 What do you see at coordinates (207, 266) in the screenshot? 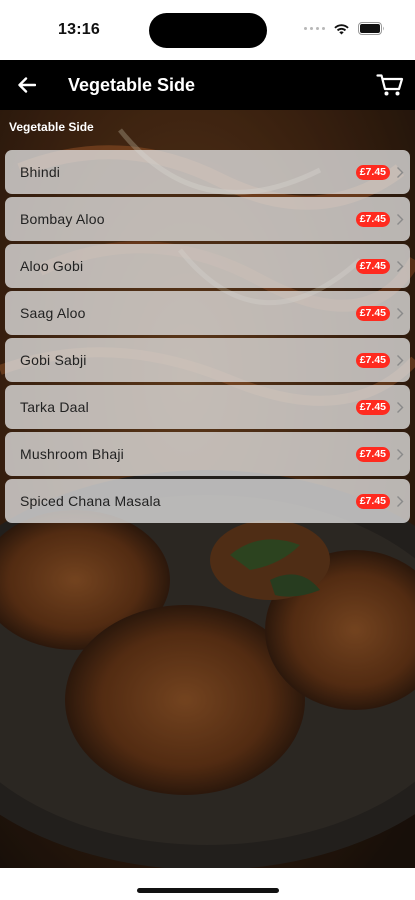
I see `list-item: Aloo Gobi £7.45` at bounding box center [207, 266].